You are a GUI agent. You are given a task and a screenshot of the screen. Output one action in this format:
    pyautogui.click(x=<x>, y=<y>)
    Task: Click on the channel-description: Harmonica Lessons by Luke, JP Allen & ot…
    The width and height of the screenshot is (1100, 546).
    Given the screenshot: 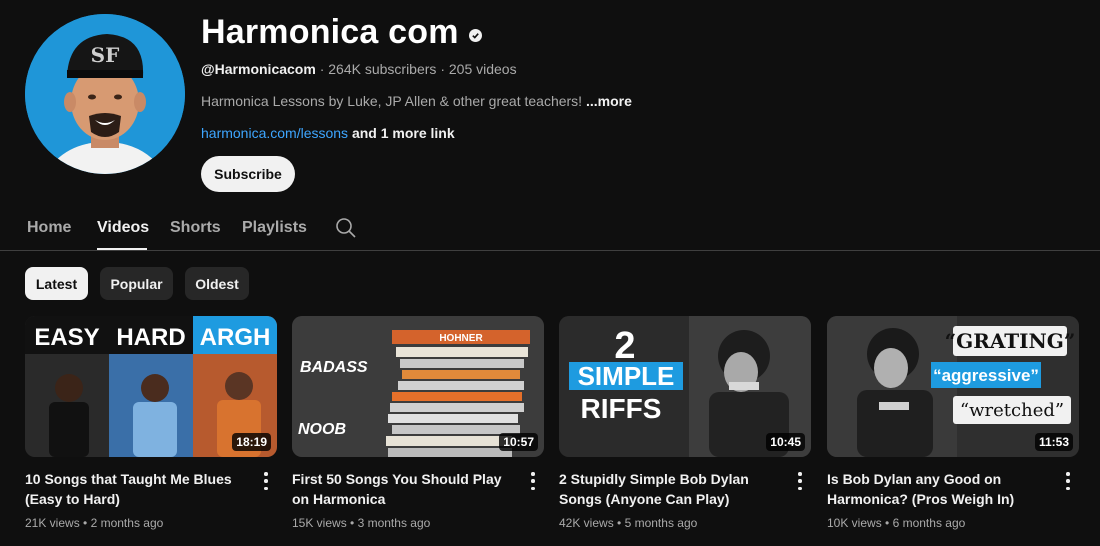 What is the action you would take?
    pyautogui.click(x=416, y=101)
    